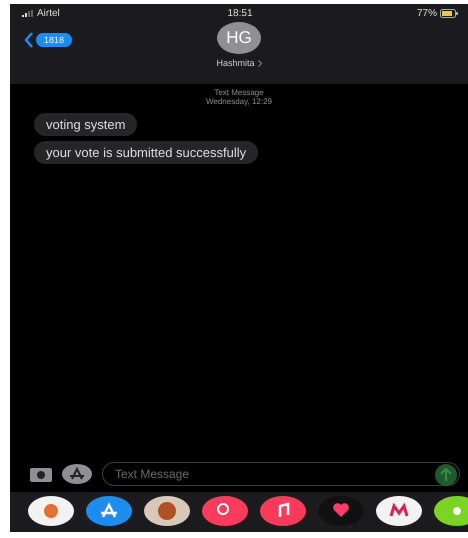  Describe the element at coordinates (225, 511) in the screenshot. I see `search-app-icon` at that location.